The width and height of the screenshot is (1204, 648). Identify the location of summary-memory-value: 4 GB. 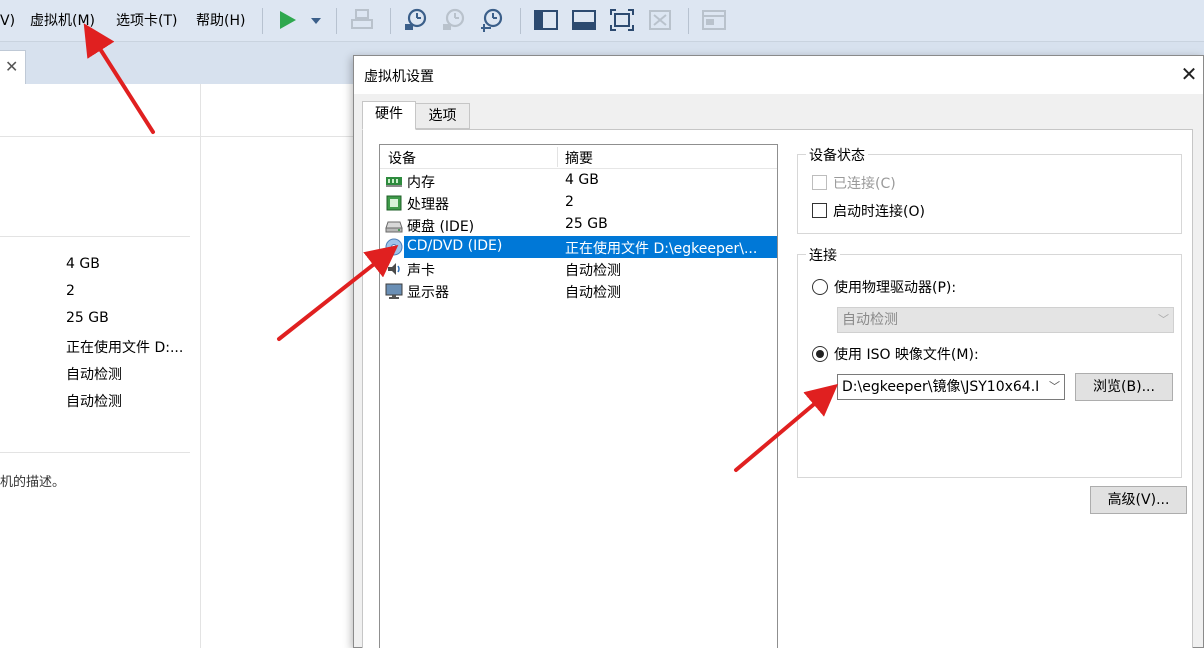
(83, 264).